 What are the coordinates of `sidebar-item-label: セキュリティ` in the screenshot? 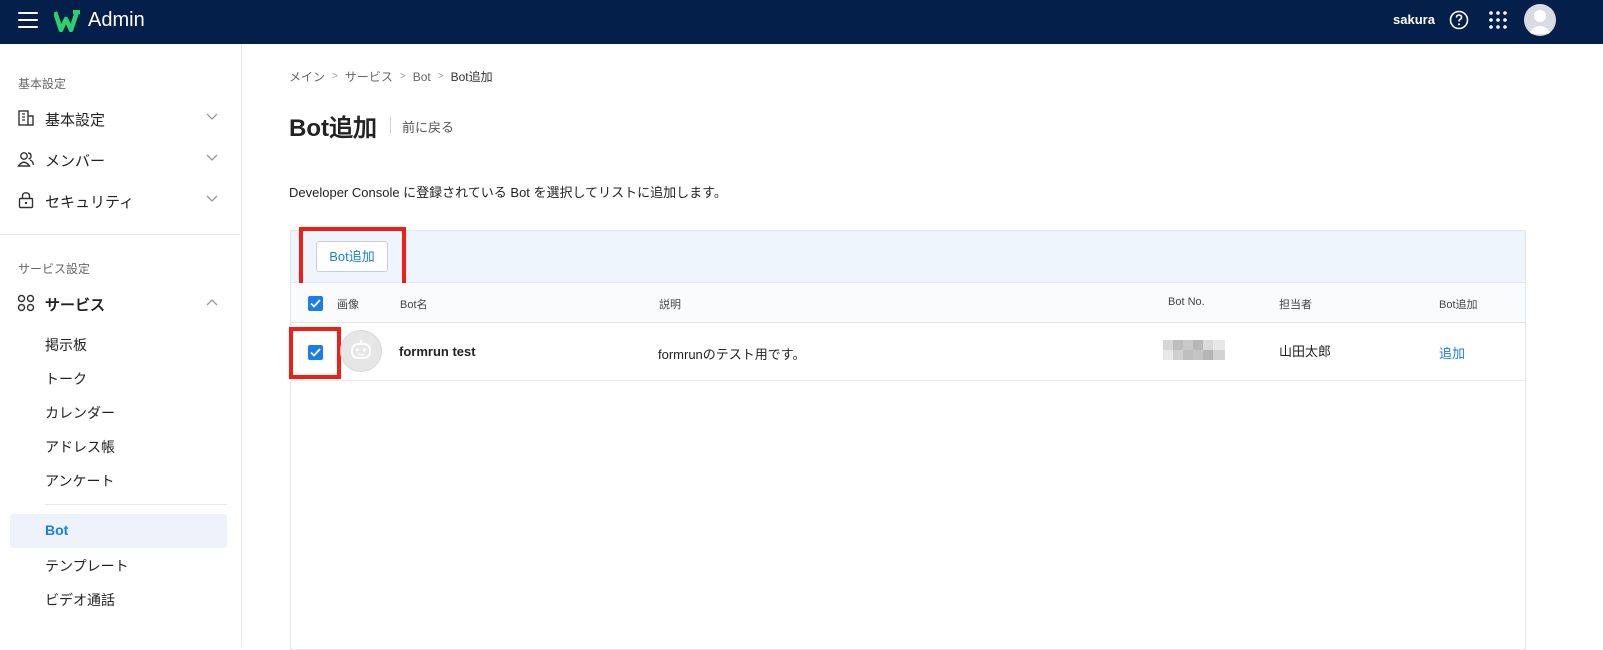 It's located at (90, 202).